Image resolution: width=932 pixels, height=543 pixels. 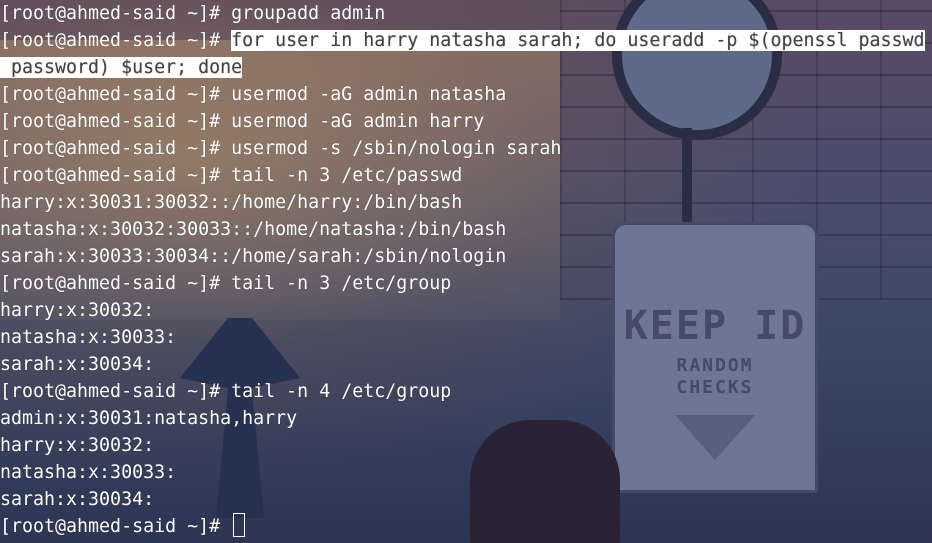 I want to click on terminal-command-line: [root@ahmed-said ~]#, so click(x=466, y=526).